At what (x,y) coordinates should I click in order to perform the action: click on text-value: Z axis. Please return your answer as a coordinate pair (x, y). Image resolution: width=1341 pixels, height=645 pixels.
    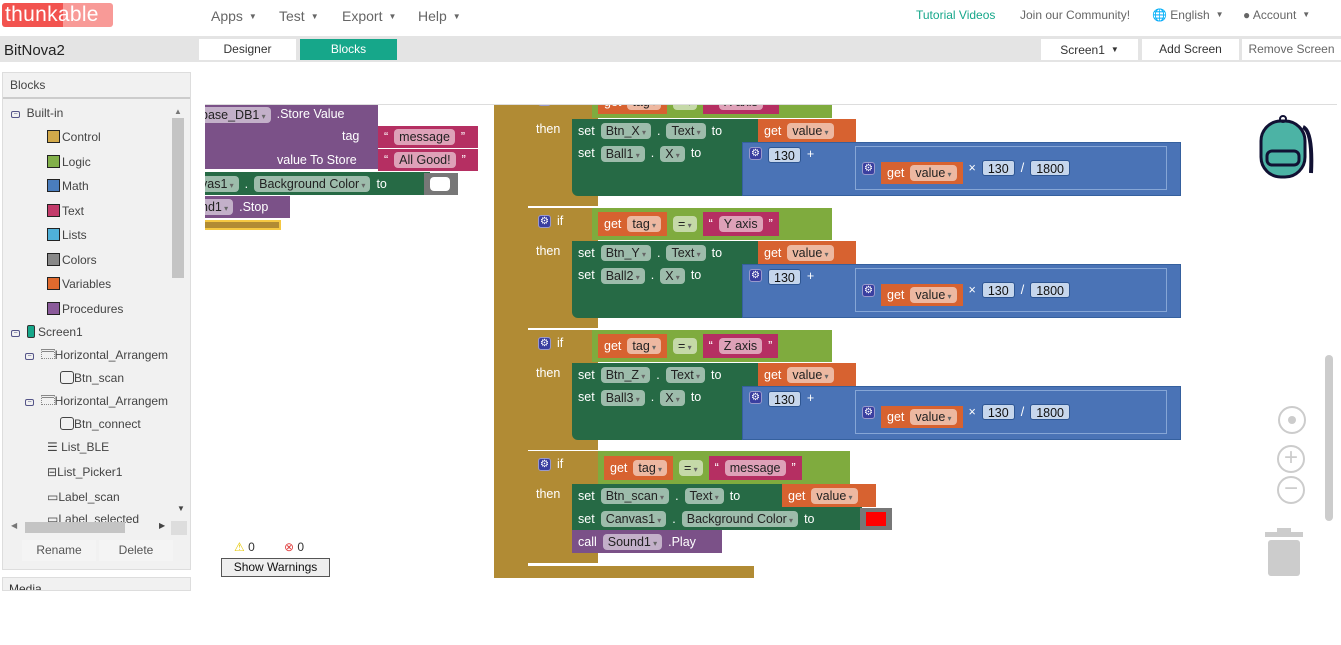
    Looking at the image, I should click on (740, 346).